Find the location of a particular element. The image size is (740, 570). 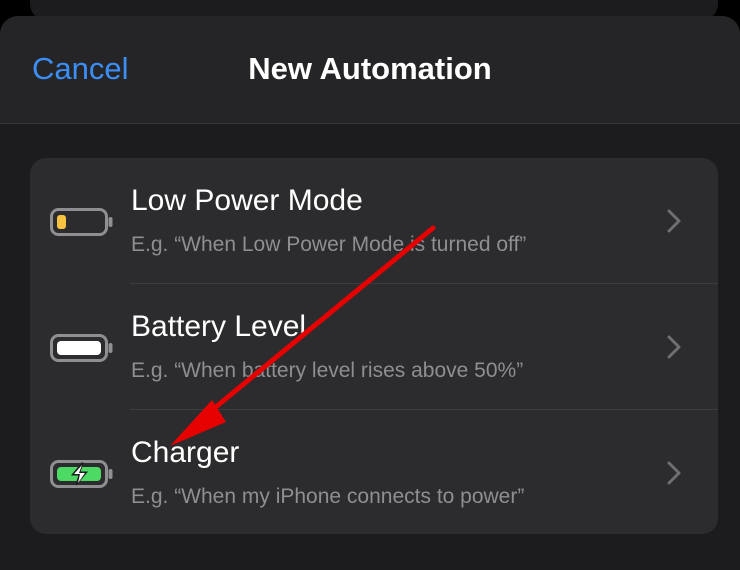

page-title: New Automation is located at coordinates (370, 68).